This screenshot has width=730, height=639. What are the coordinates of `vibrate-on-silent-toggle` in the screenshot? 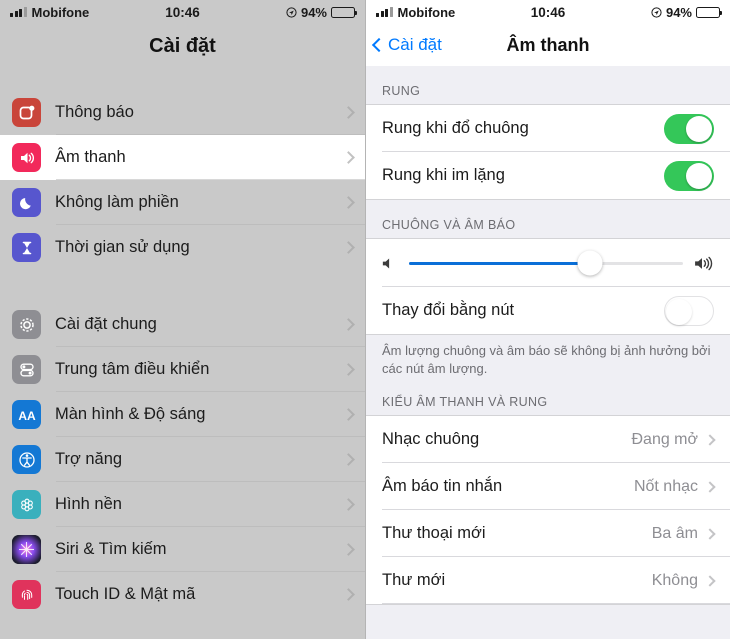 It's located at (689, 175).